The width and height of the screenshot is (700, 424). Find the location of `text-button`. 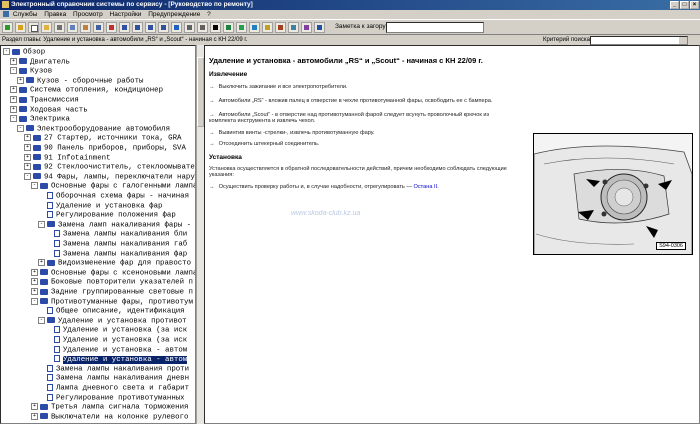

text-button is located at coordinates (215, 27).